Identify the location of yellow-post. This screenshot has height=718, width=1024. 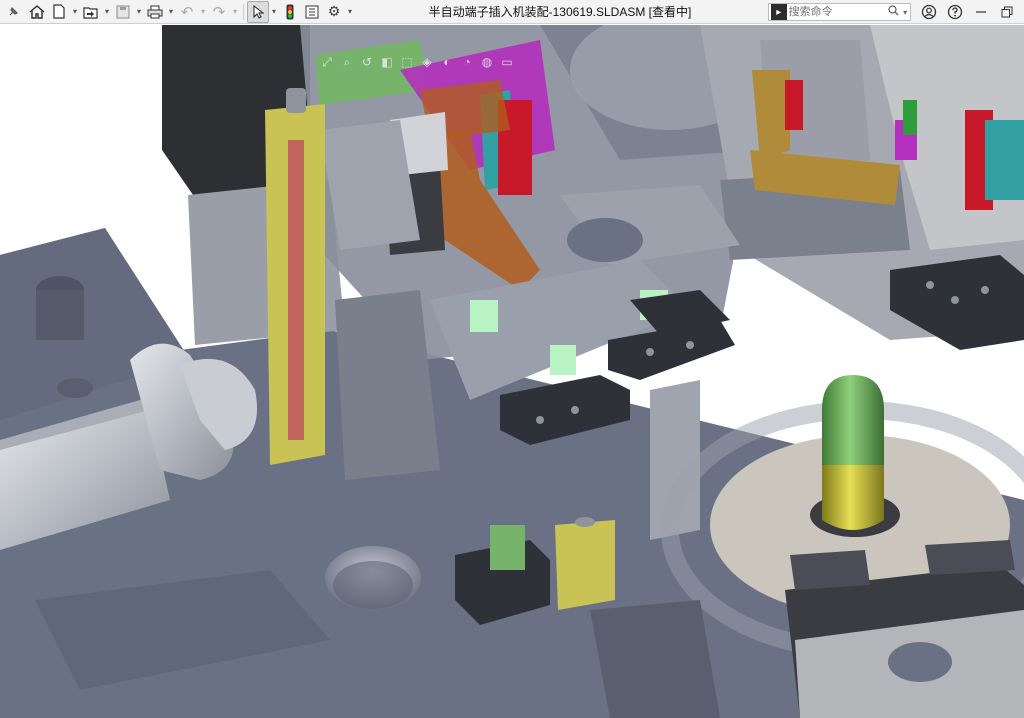
(585, 565).